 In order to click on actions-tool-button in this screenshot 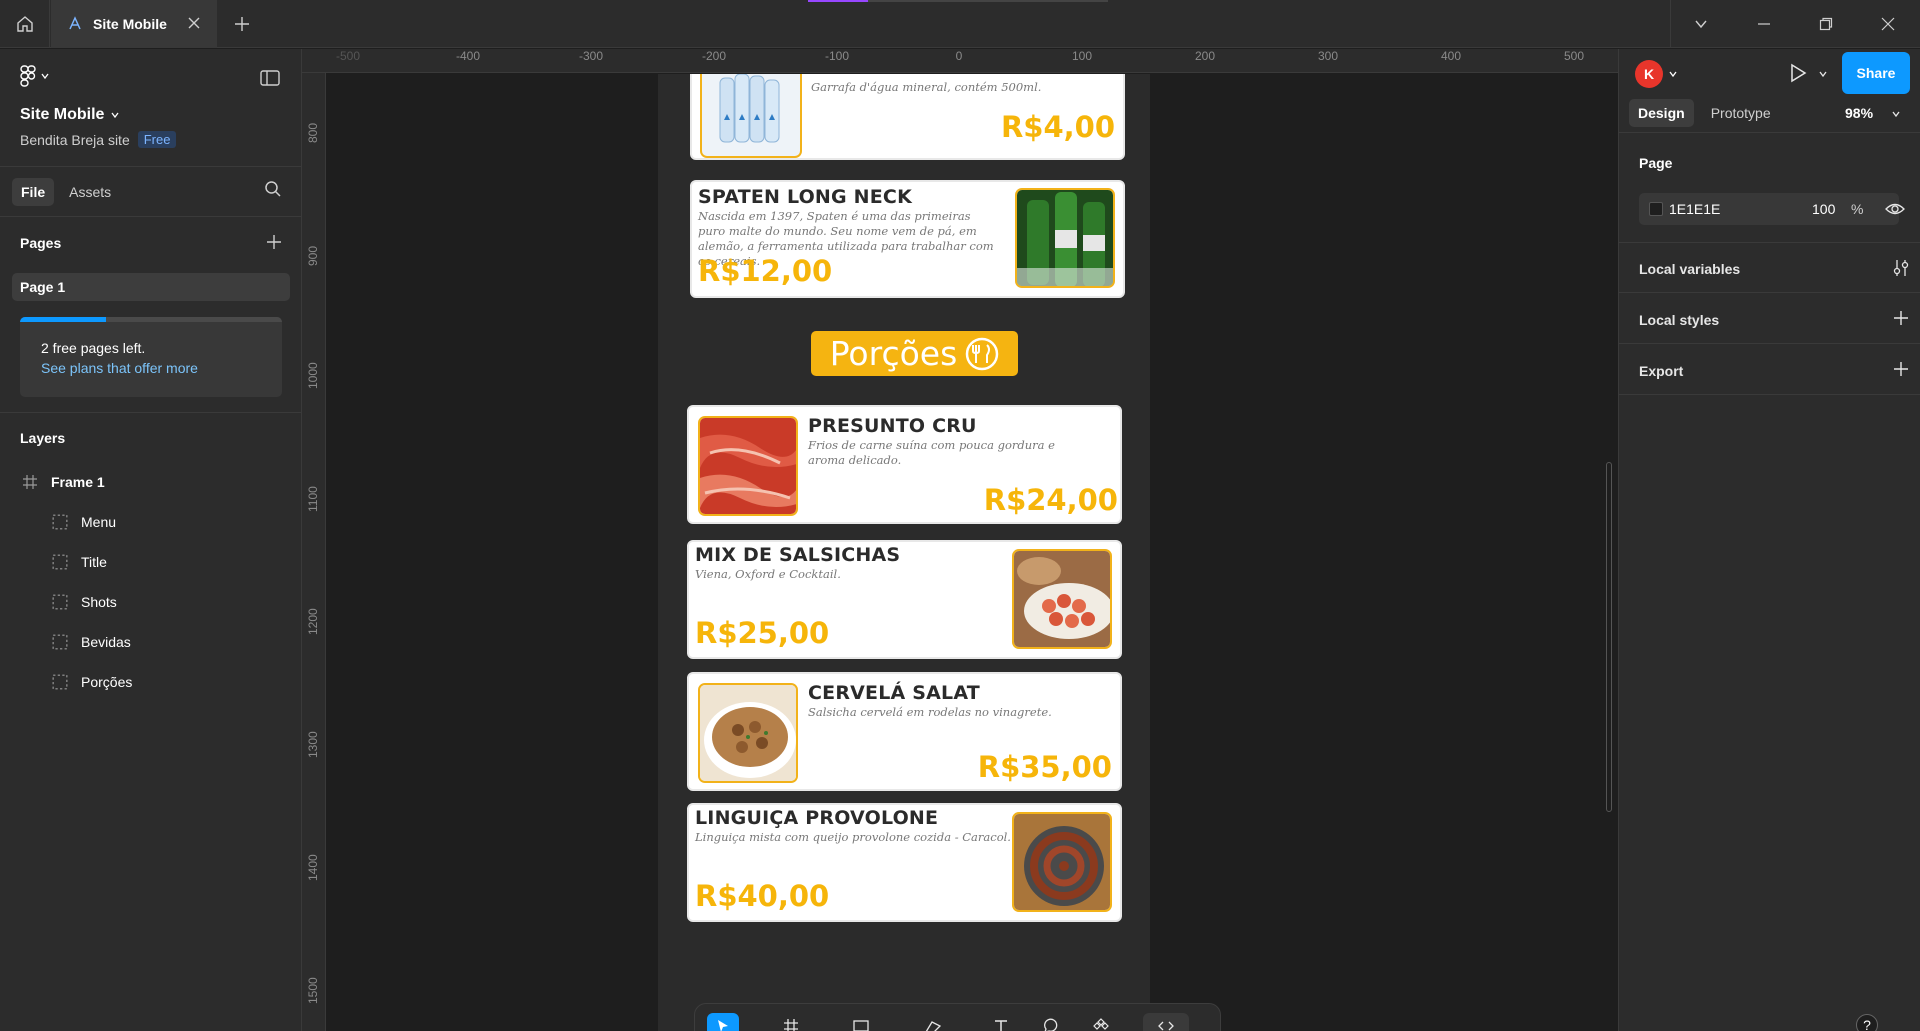, I will do `click(1101, 1022)`.